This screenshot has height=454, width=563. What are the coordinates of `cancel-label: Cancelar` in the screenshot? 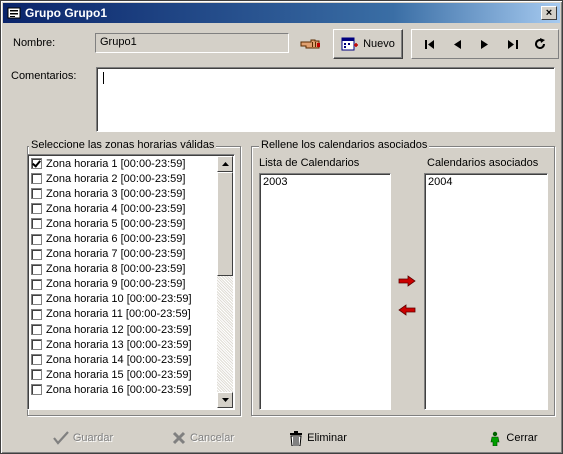 It's located at (212, 438).